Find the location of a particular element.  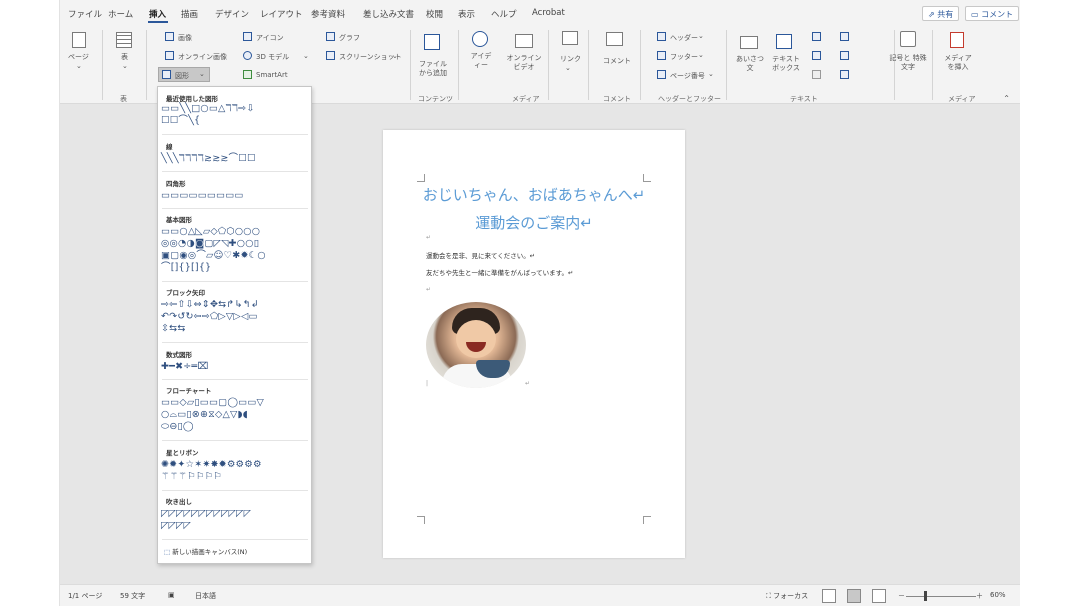

tab-insert: 挿入 is located at coordinates (157, 14).